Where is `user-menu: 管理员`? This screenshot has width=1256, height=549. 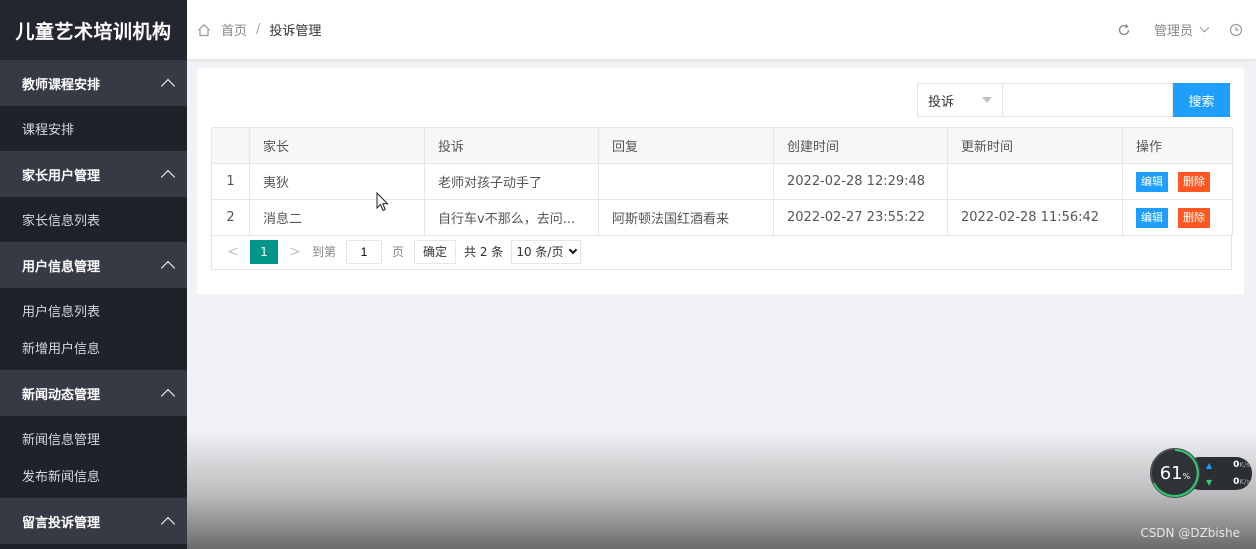 user-menu: 管理员 is located at coordinates (1180, 29).